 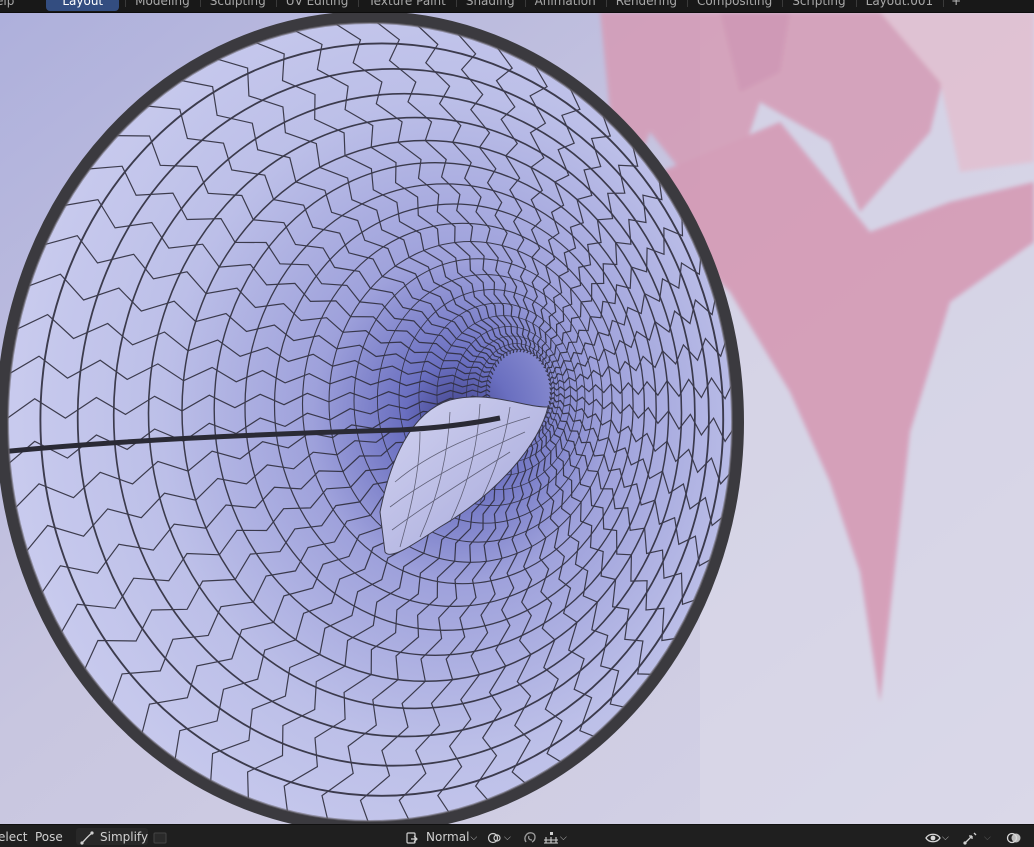 I want to click on transform-orientation-icon, so click(x=412, y=836).